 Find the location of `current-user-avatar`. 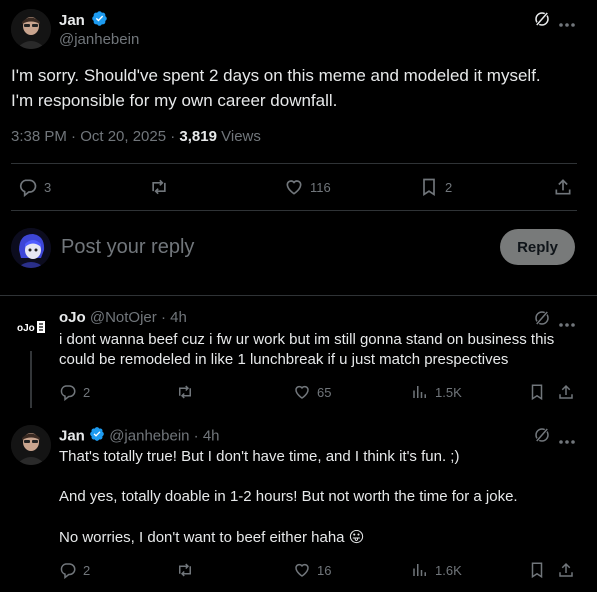

current-user-avatar is located at coordinates (31, 248).